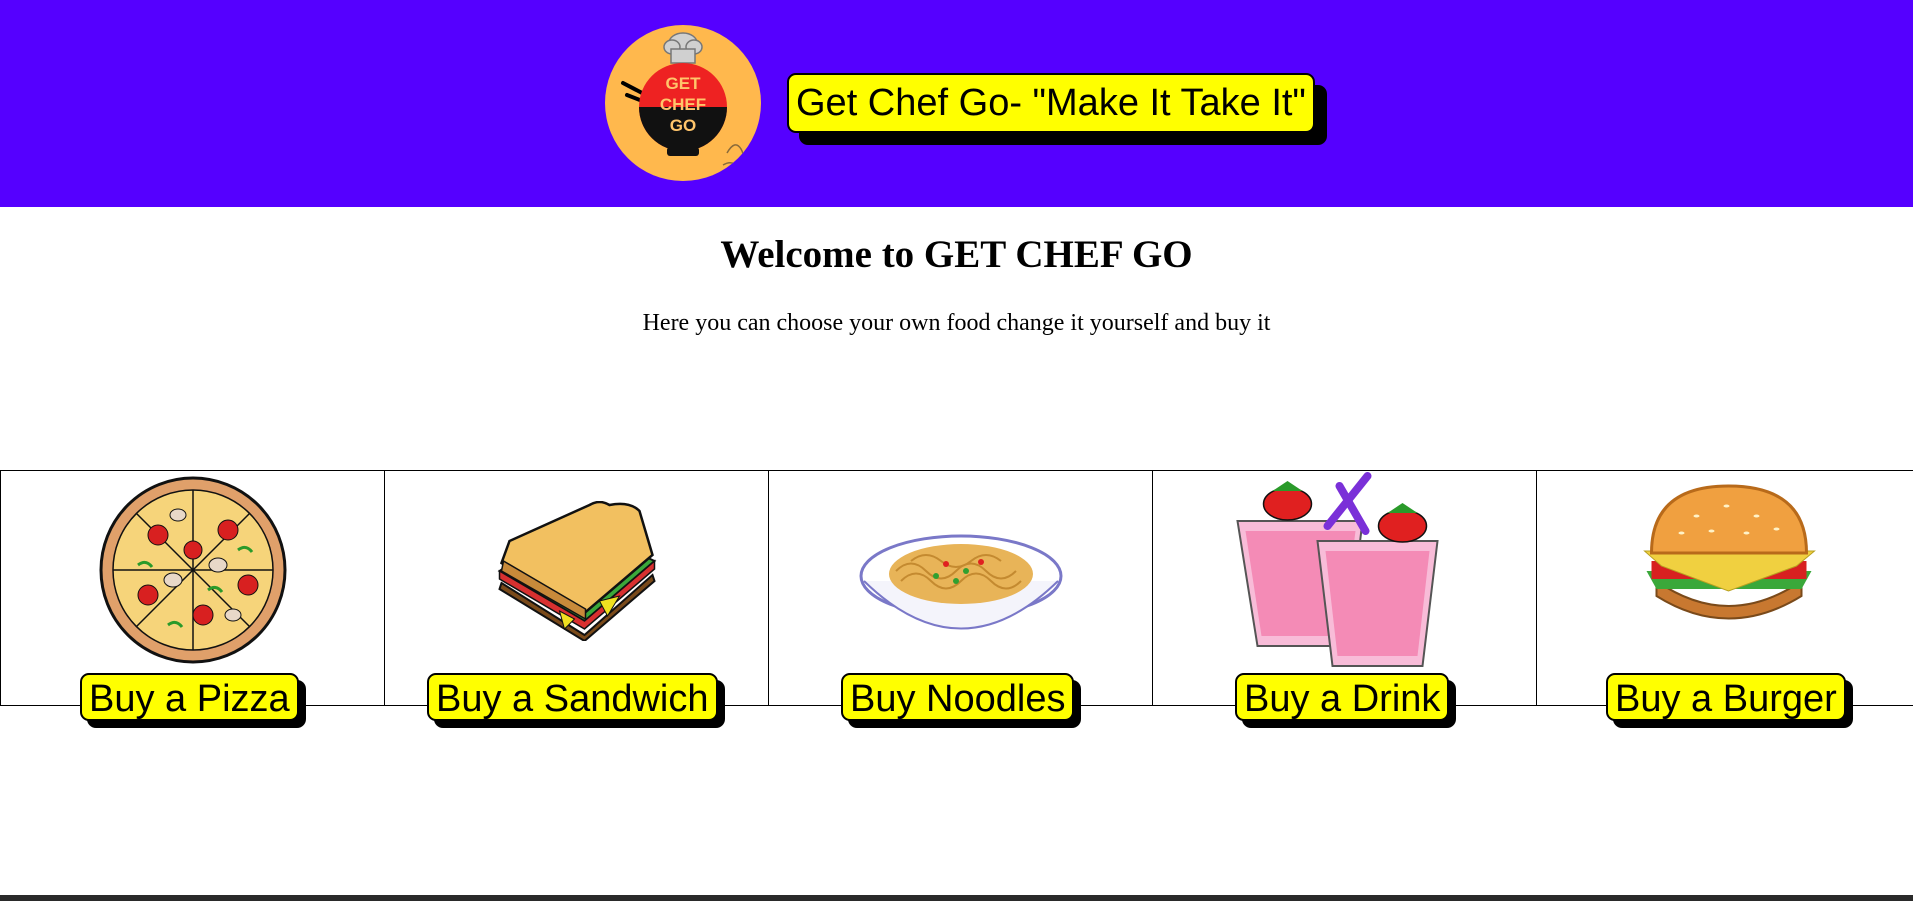 Image resolution: width=1913 pixels, height=901 pixels. What do you see at coordinates (576, 571) in the screenshot?
I see `sandwich-icon` at bounding box center [576, 571].